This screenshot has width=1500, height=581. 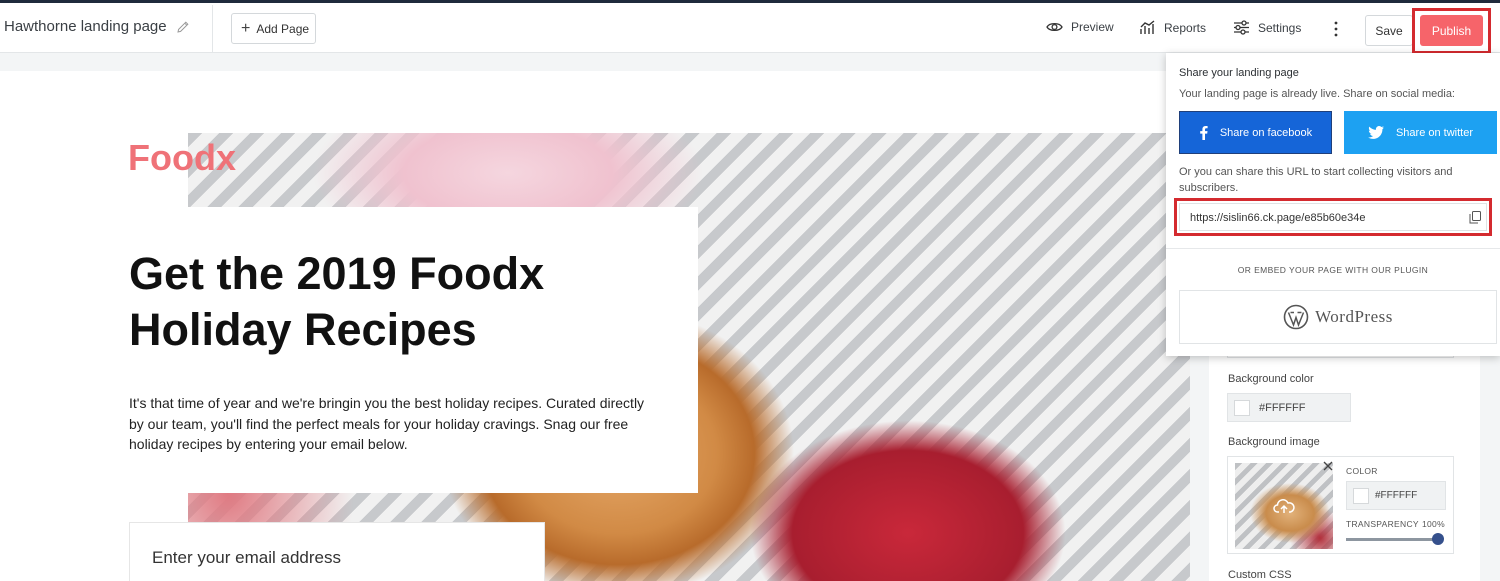 I want to click on sliders-icon, so click(x=1241, y=27).